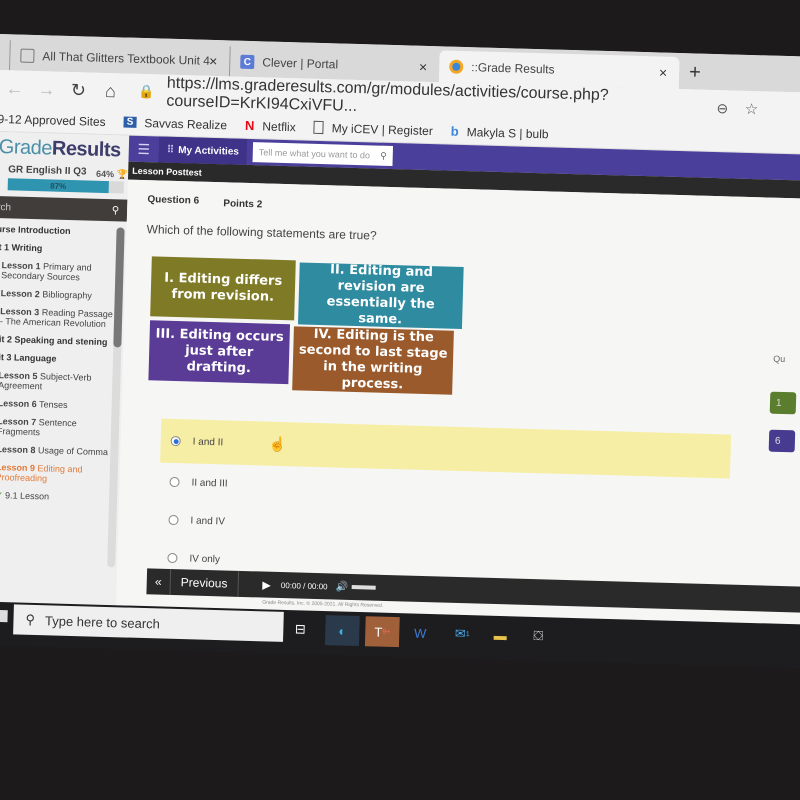 This screenshot has height=800, width=800. What do you see at coordinates (175, 123) in the screenshot?
I see `bookmark-savvas: S Savvas Realize` at bounding box center [175, 123].